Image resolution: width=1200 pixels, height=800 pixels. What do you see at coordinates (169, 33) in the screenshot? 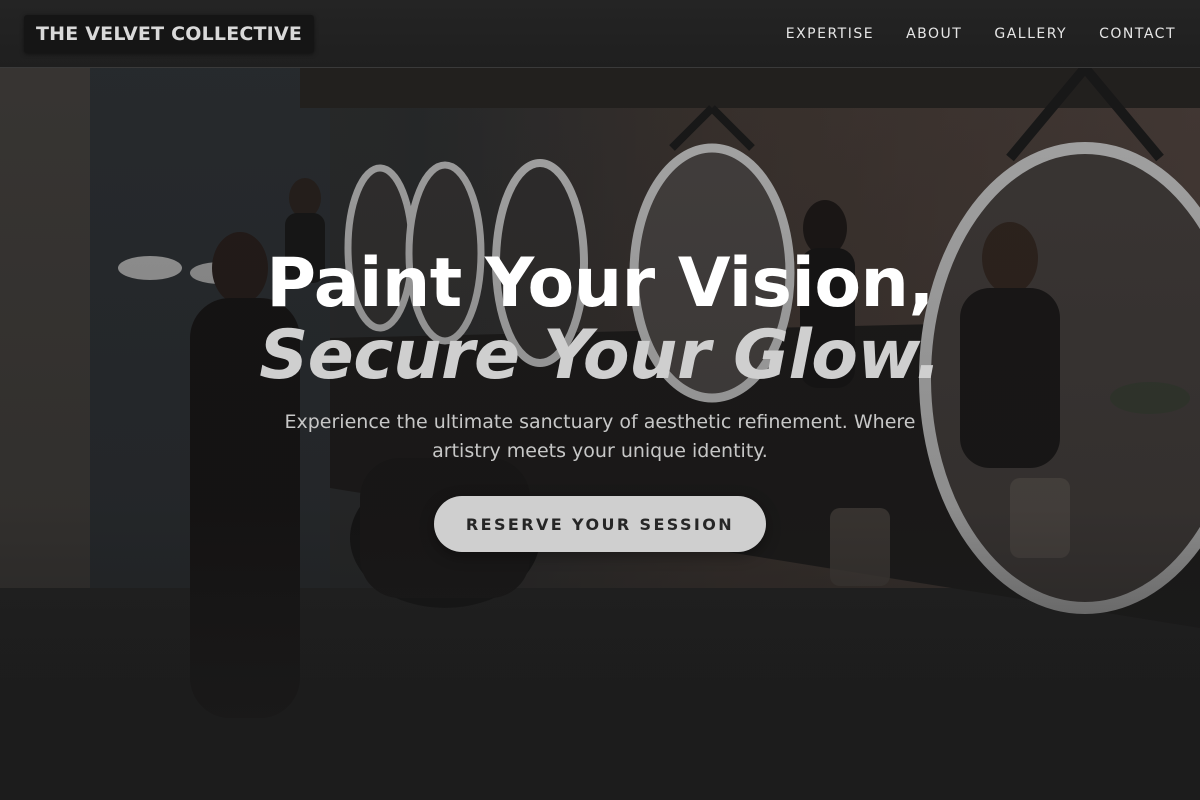
I see `brand-logo: THE VELVET COLLECTIVE` at bounding box center [169, 33].